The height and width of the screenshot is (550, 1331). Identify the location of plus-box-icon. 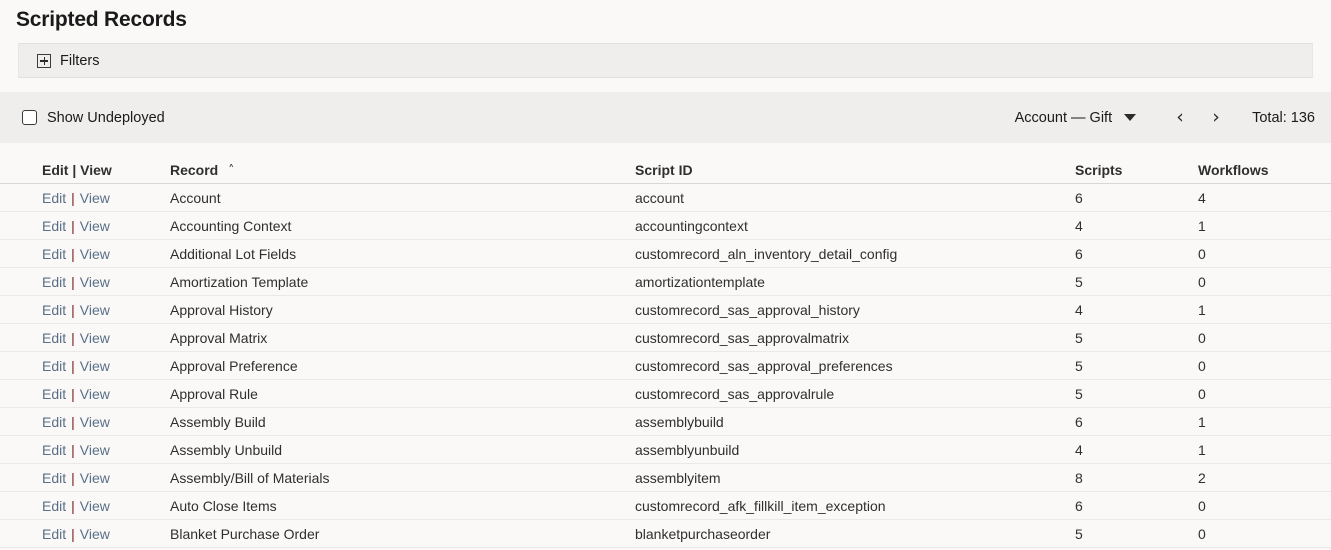
(44, 60).